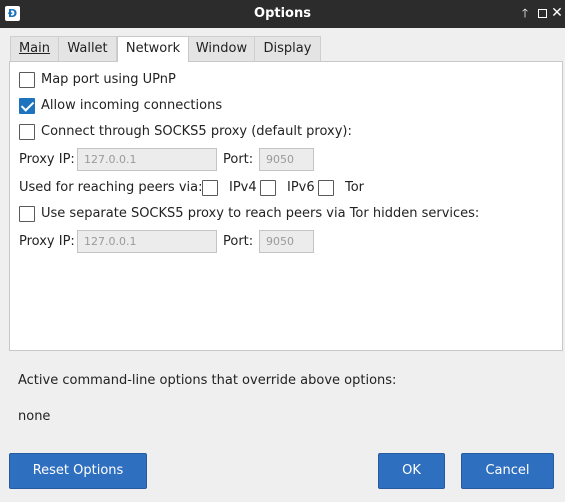 Image resolution: width=565 pixels, height=502 pixels. Describe the element at coordinates (288, 48) in the screenshot. I see `tab-display: Display` at that location.